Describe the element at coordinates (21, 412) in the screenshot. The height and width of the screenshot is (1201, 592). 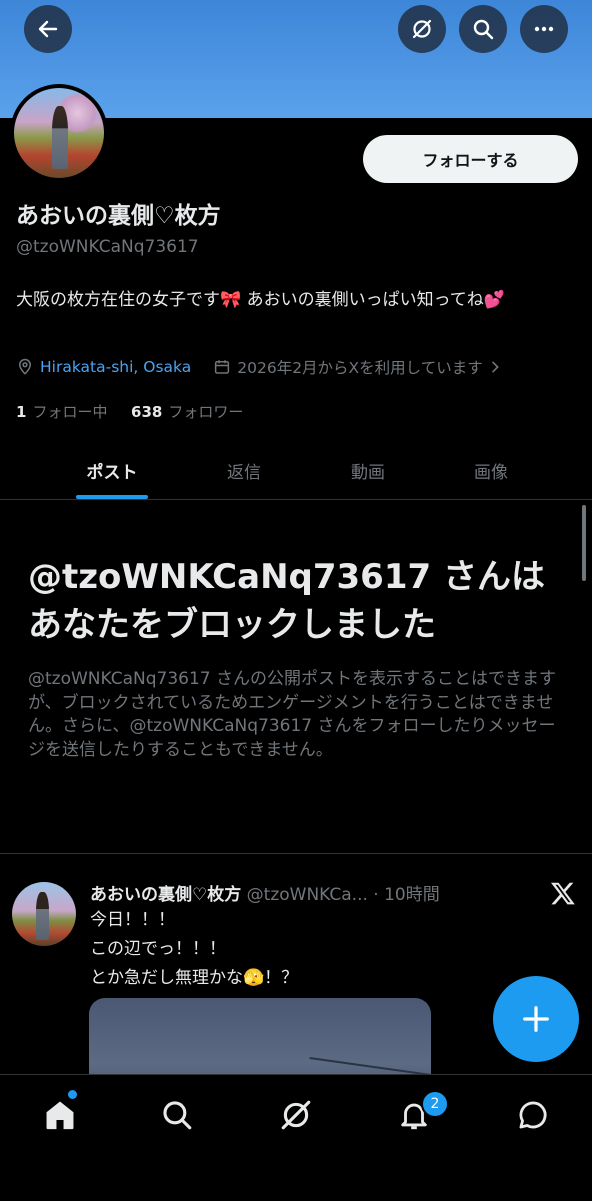
I see `following-count: 1` at that location.